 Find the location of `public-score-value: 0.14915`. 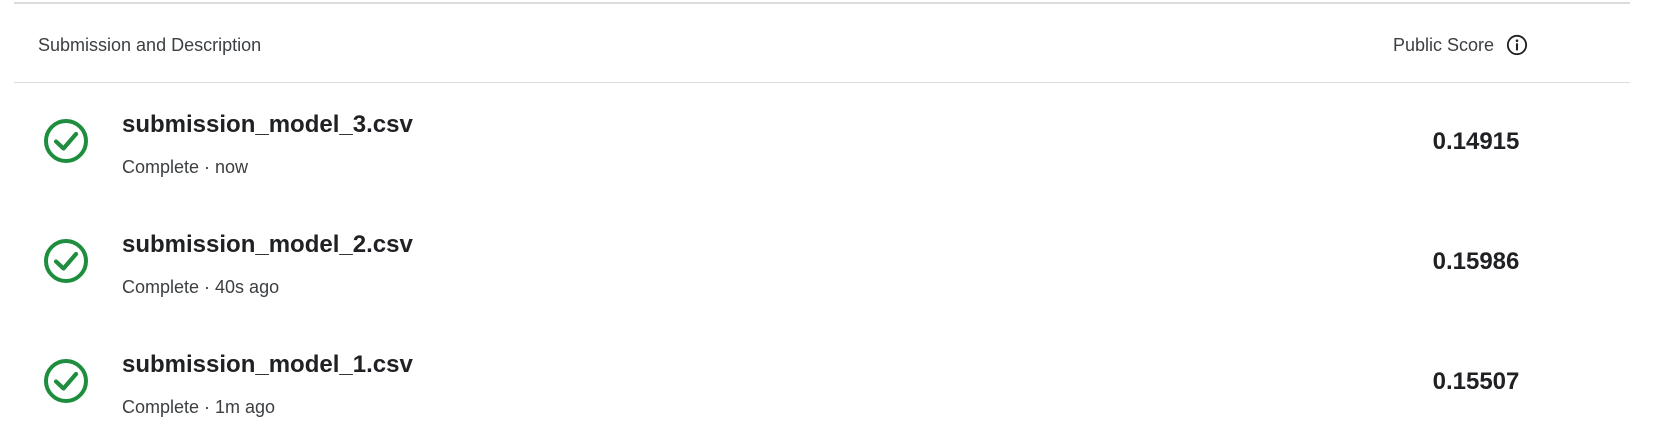

public-score-value: 0.14915 is located at coordinates (1476, 141).